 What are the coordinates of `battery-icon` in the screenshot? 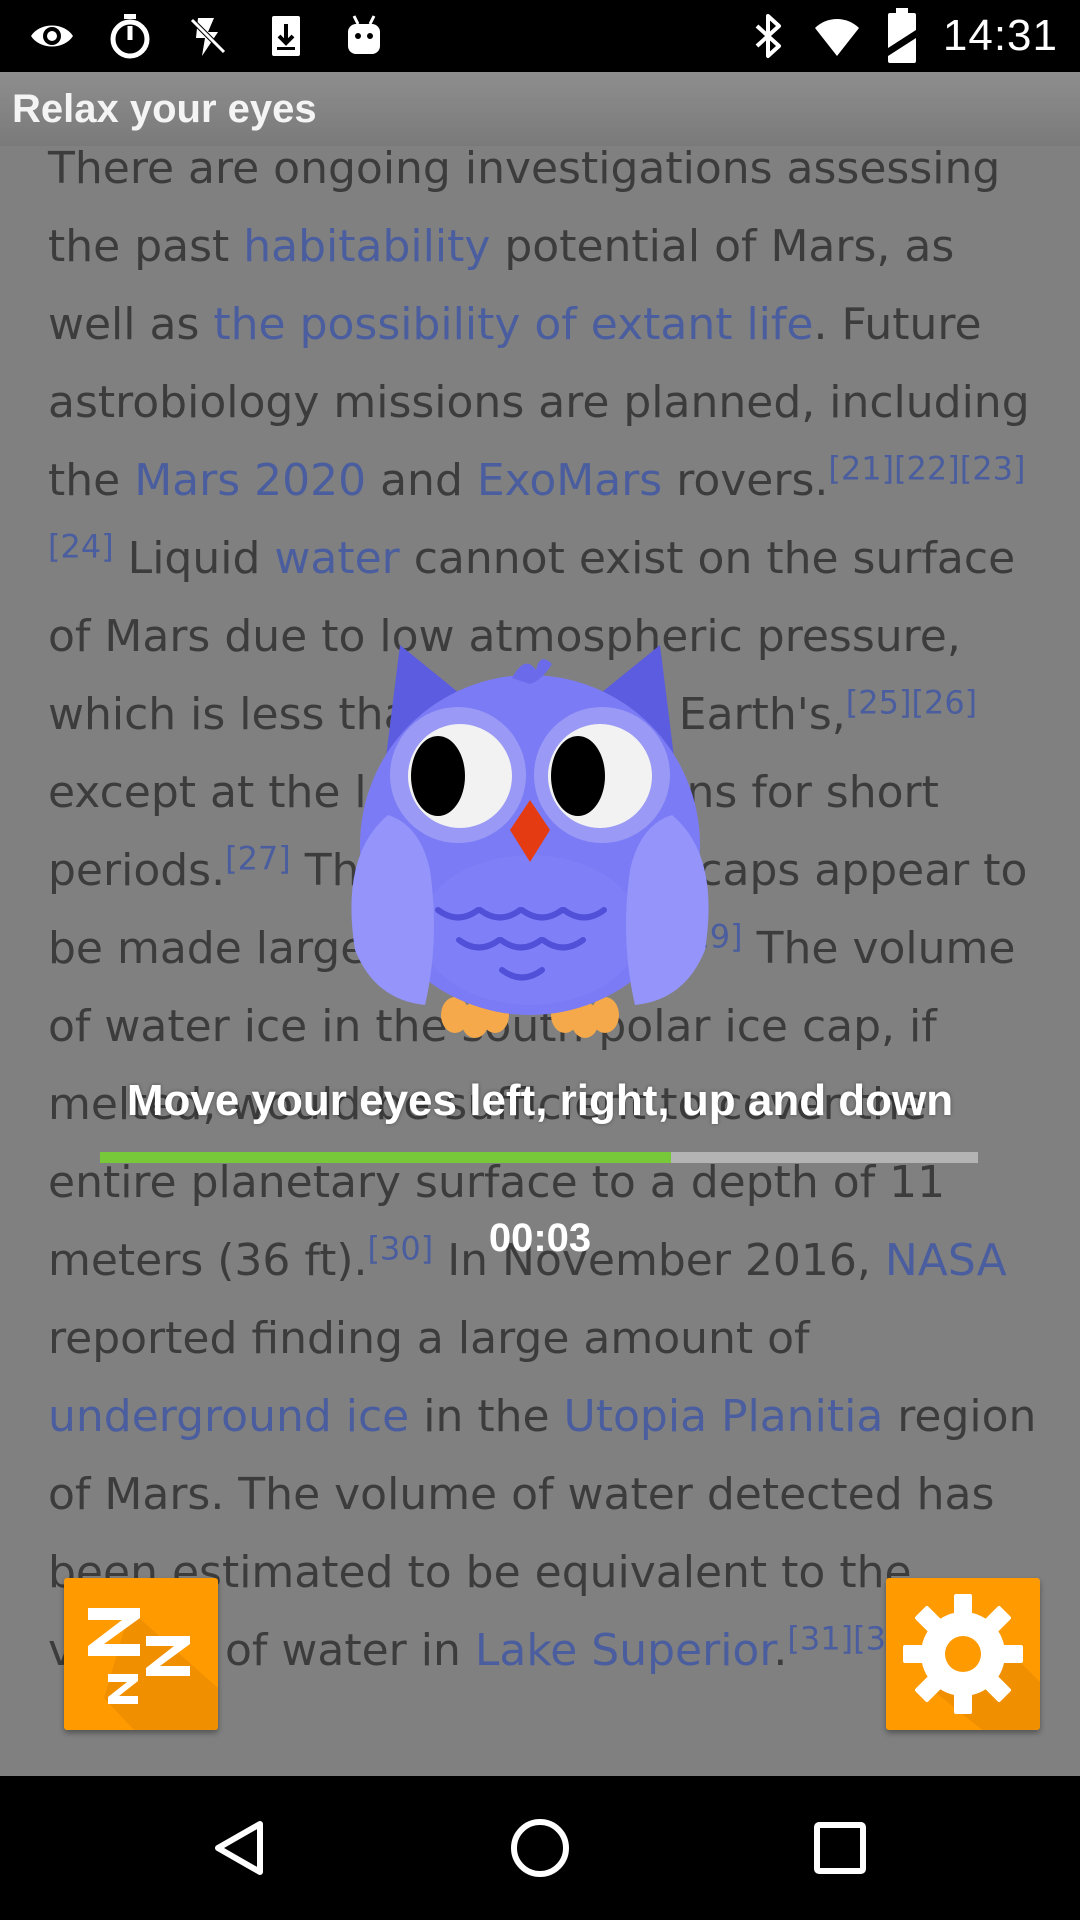 It's located at (902, 35).